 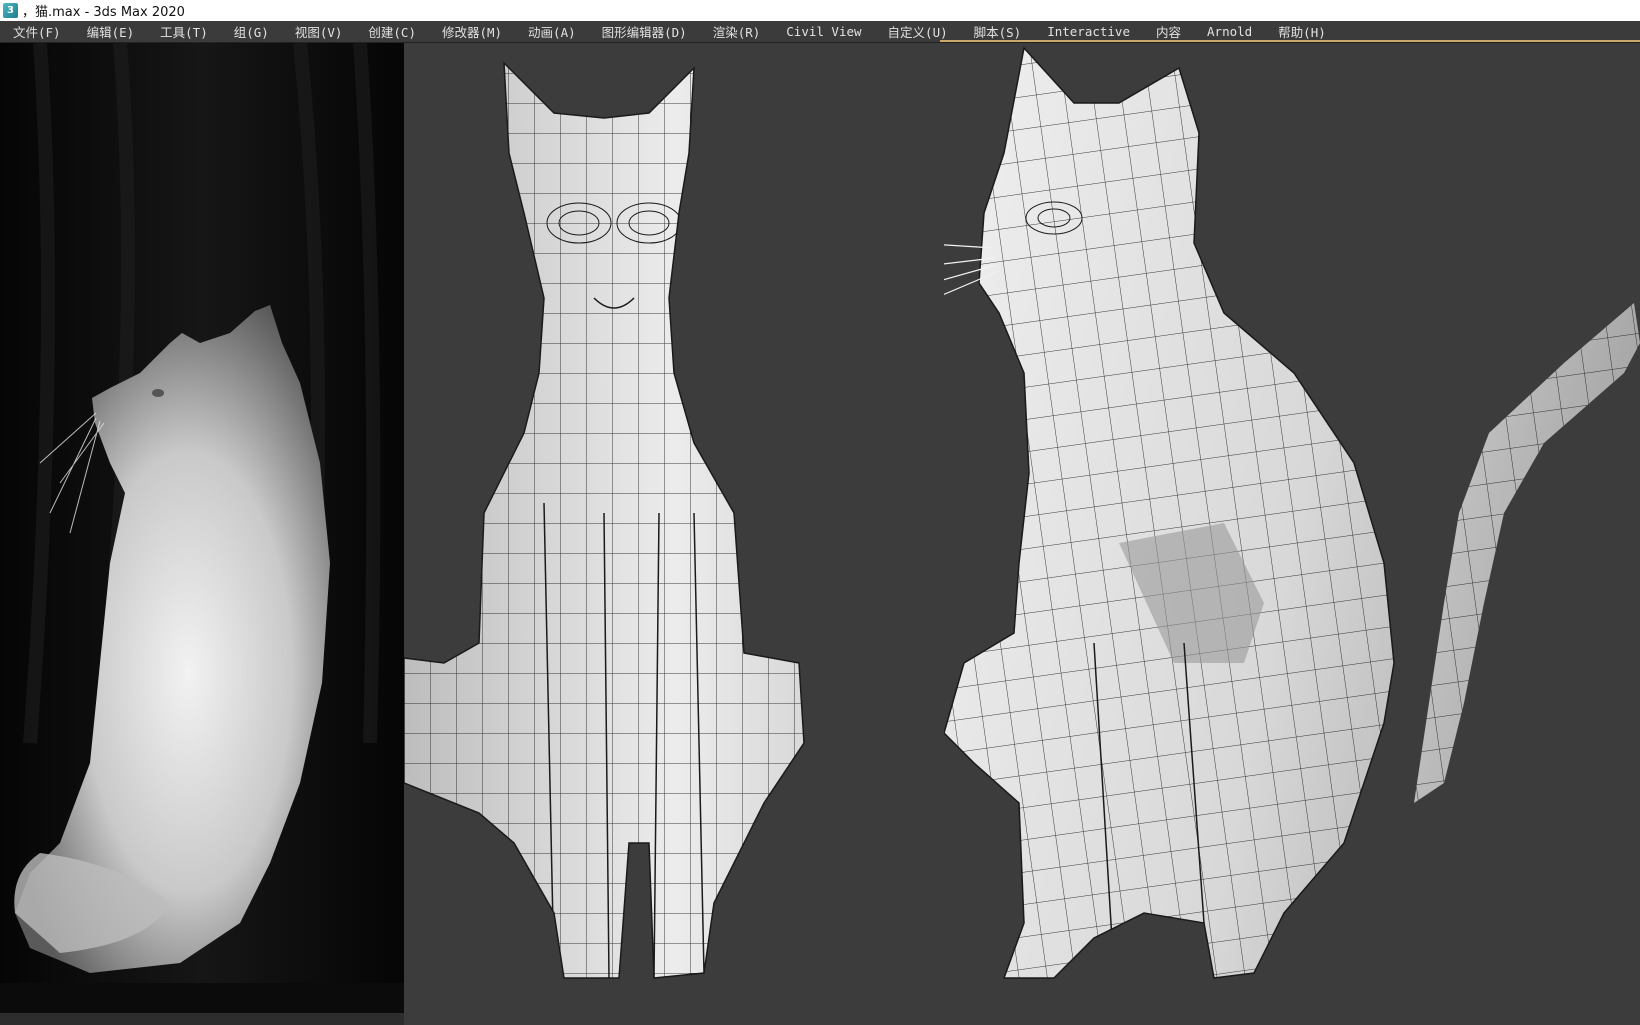 What do you see at coordinates (472, 31) in the screenshot?
I see `menu-modifiers: 修改器(M)` at bounding box center [472, 31].